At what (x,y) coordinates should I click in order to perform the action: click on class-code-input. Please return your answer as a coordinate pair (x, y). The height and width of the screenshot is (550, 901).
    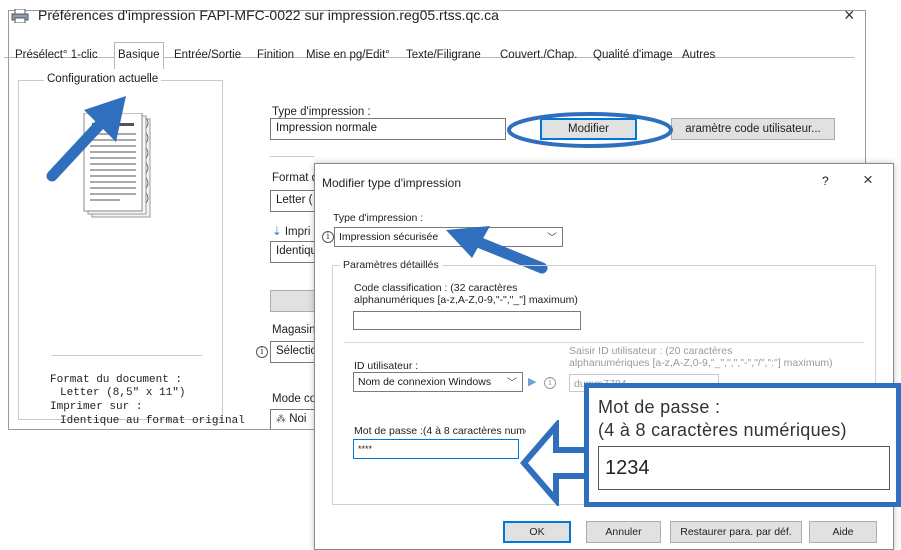
    Looking at the image, I should click on (467, 320).